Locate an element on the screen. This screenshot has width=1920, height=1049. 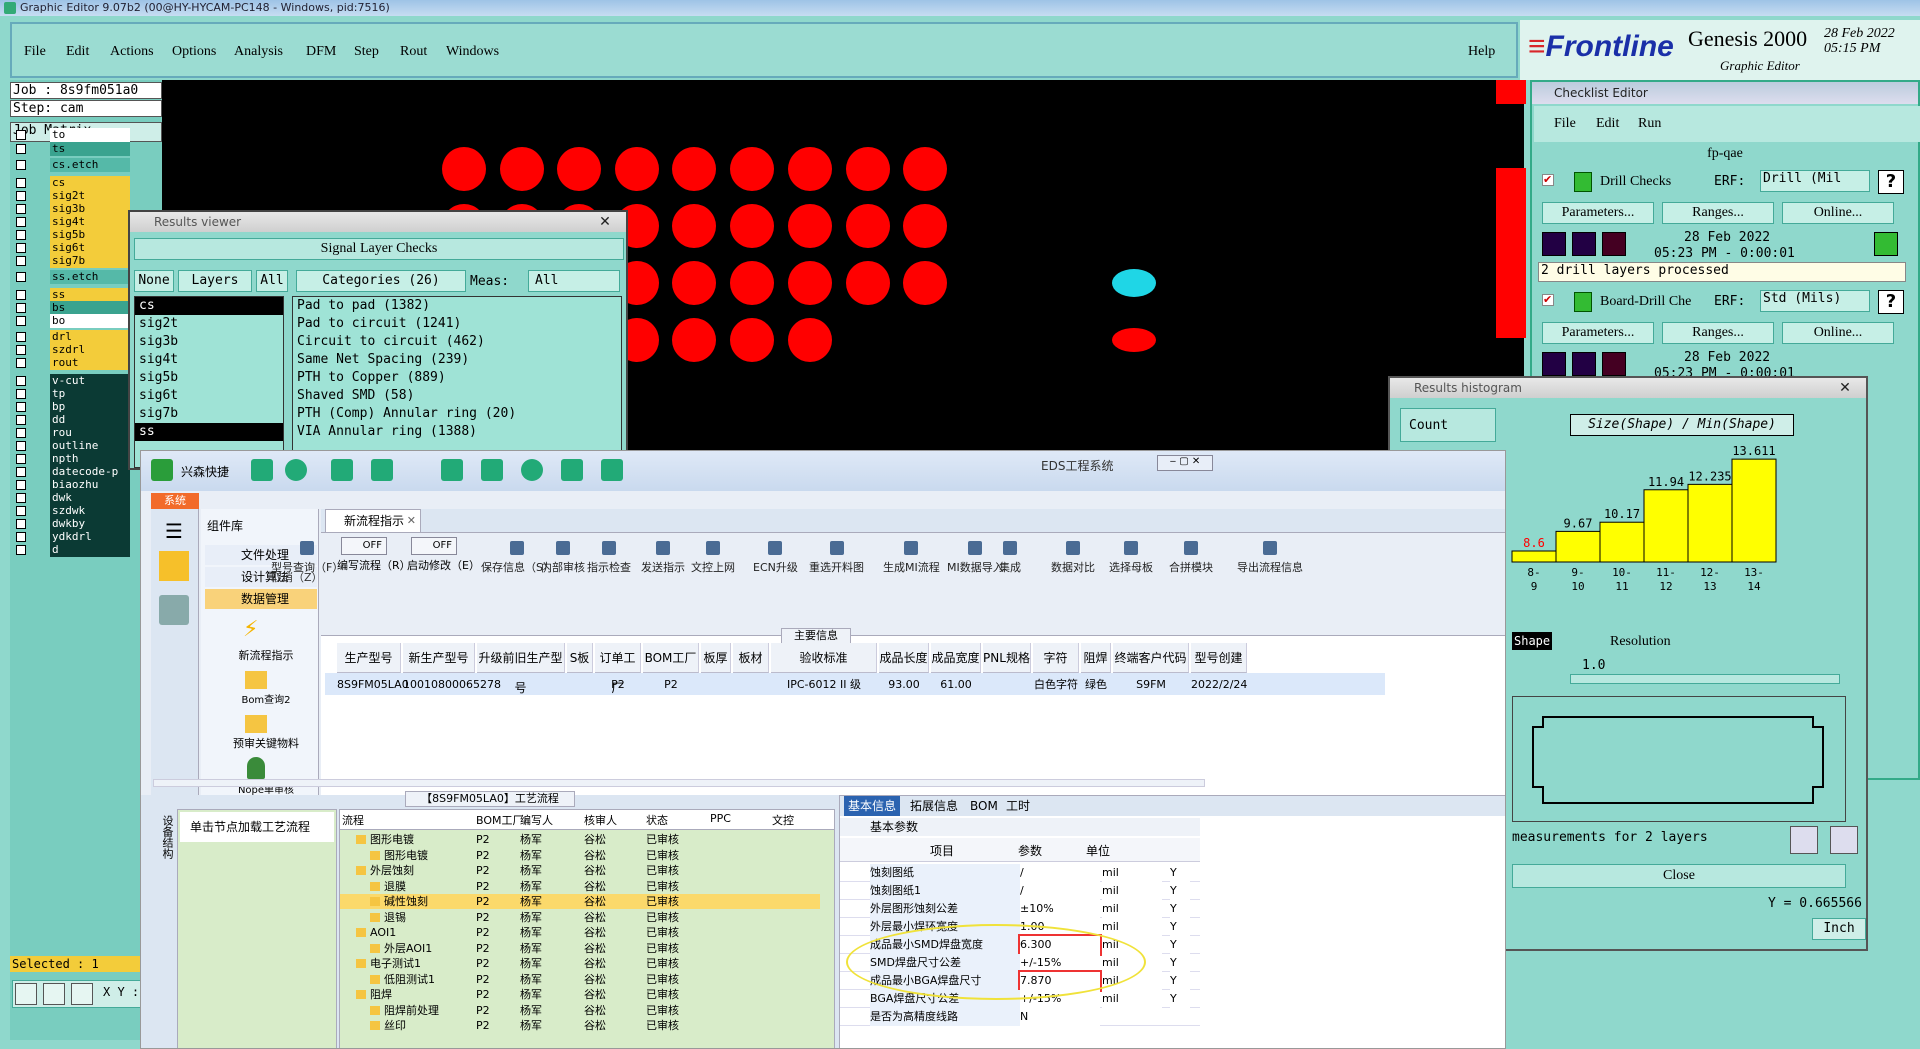
menu-analysis: Analysis is located at coordinates (258, 52).